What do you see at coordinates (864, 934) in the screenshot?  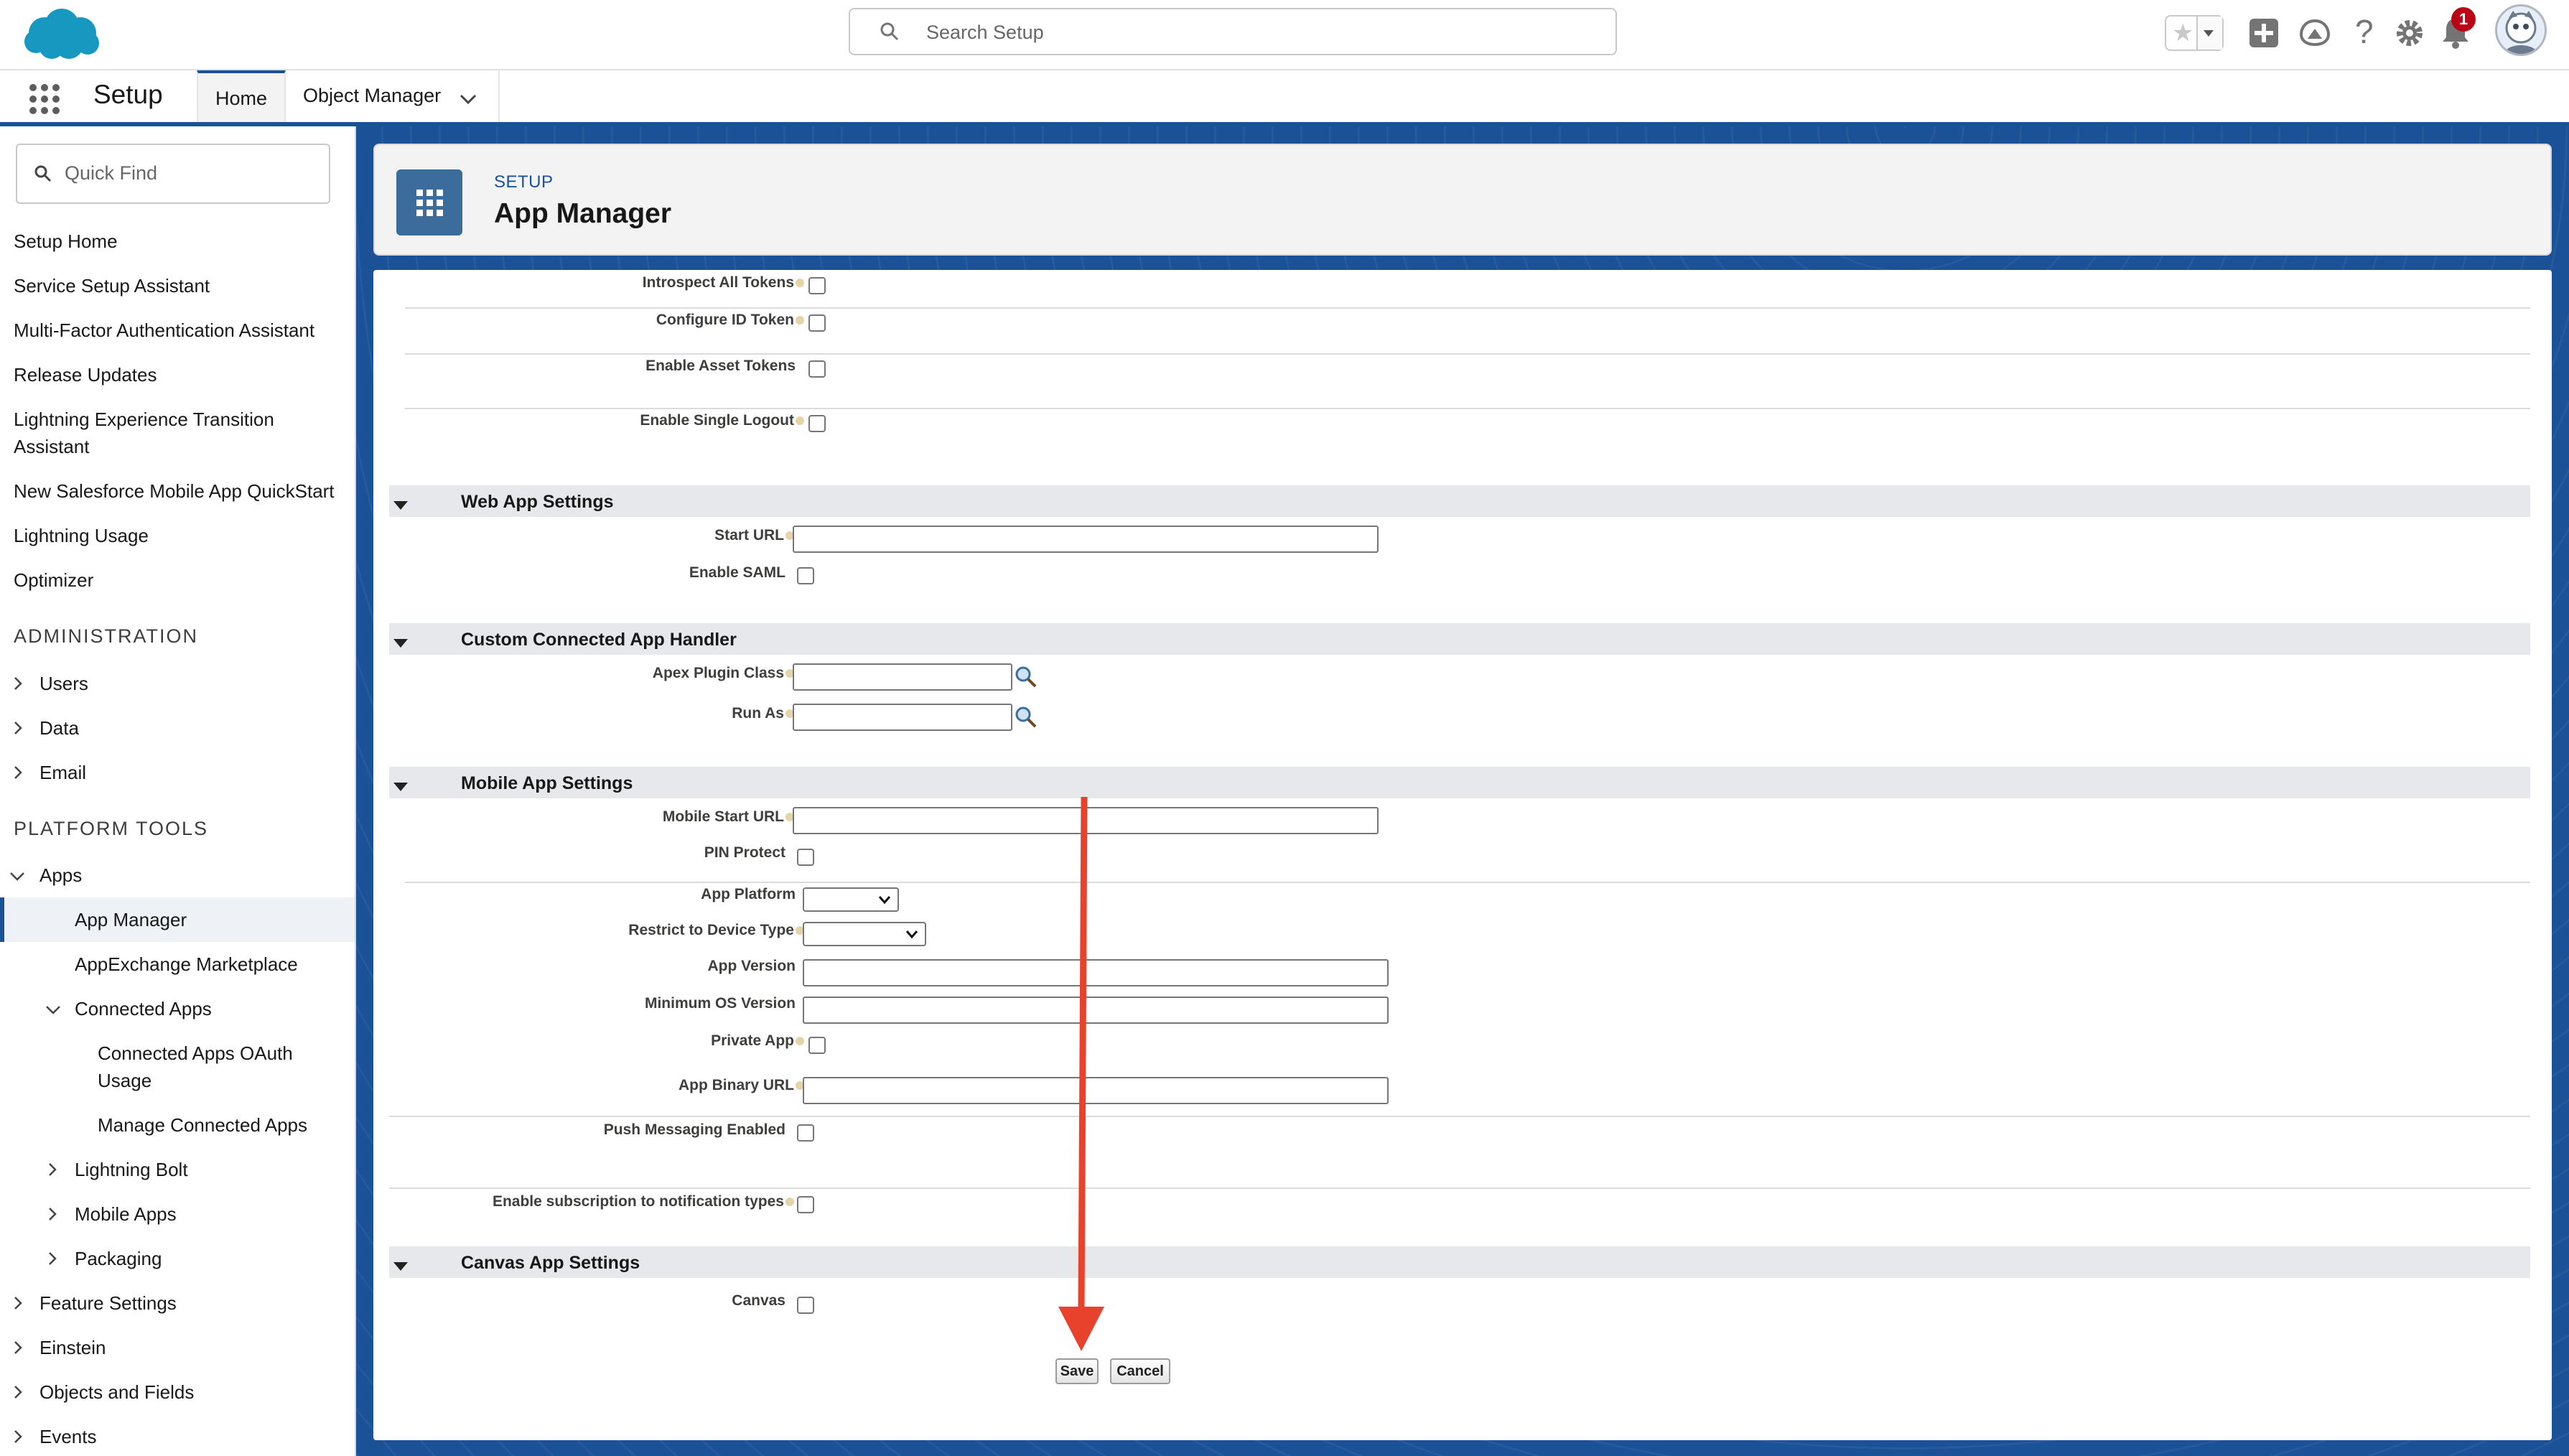 I see `restrict-device-type-select` at bounding box center [864, 934].